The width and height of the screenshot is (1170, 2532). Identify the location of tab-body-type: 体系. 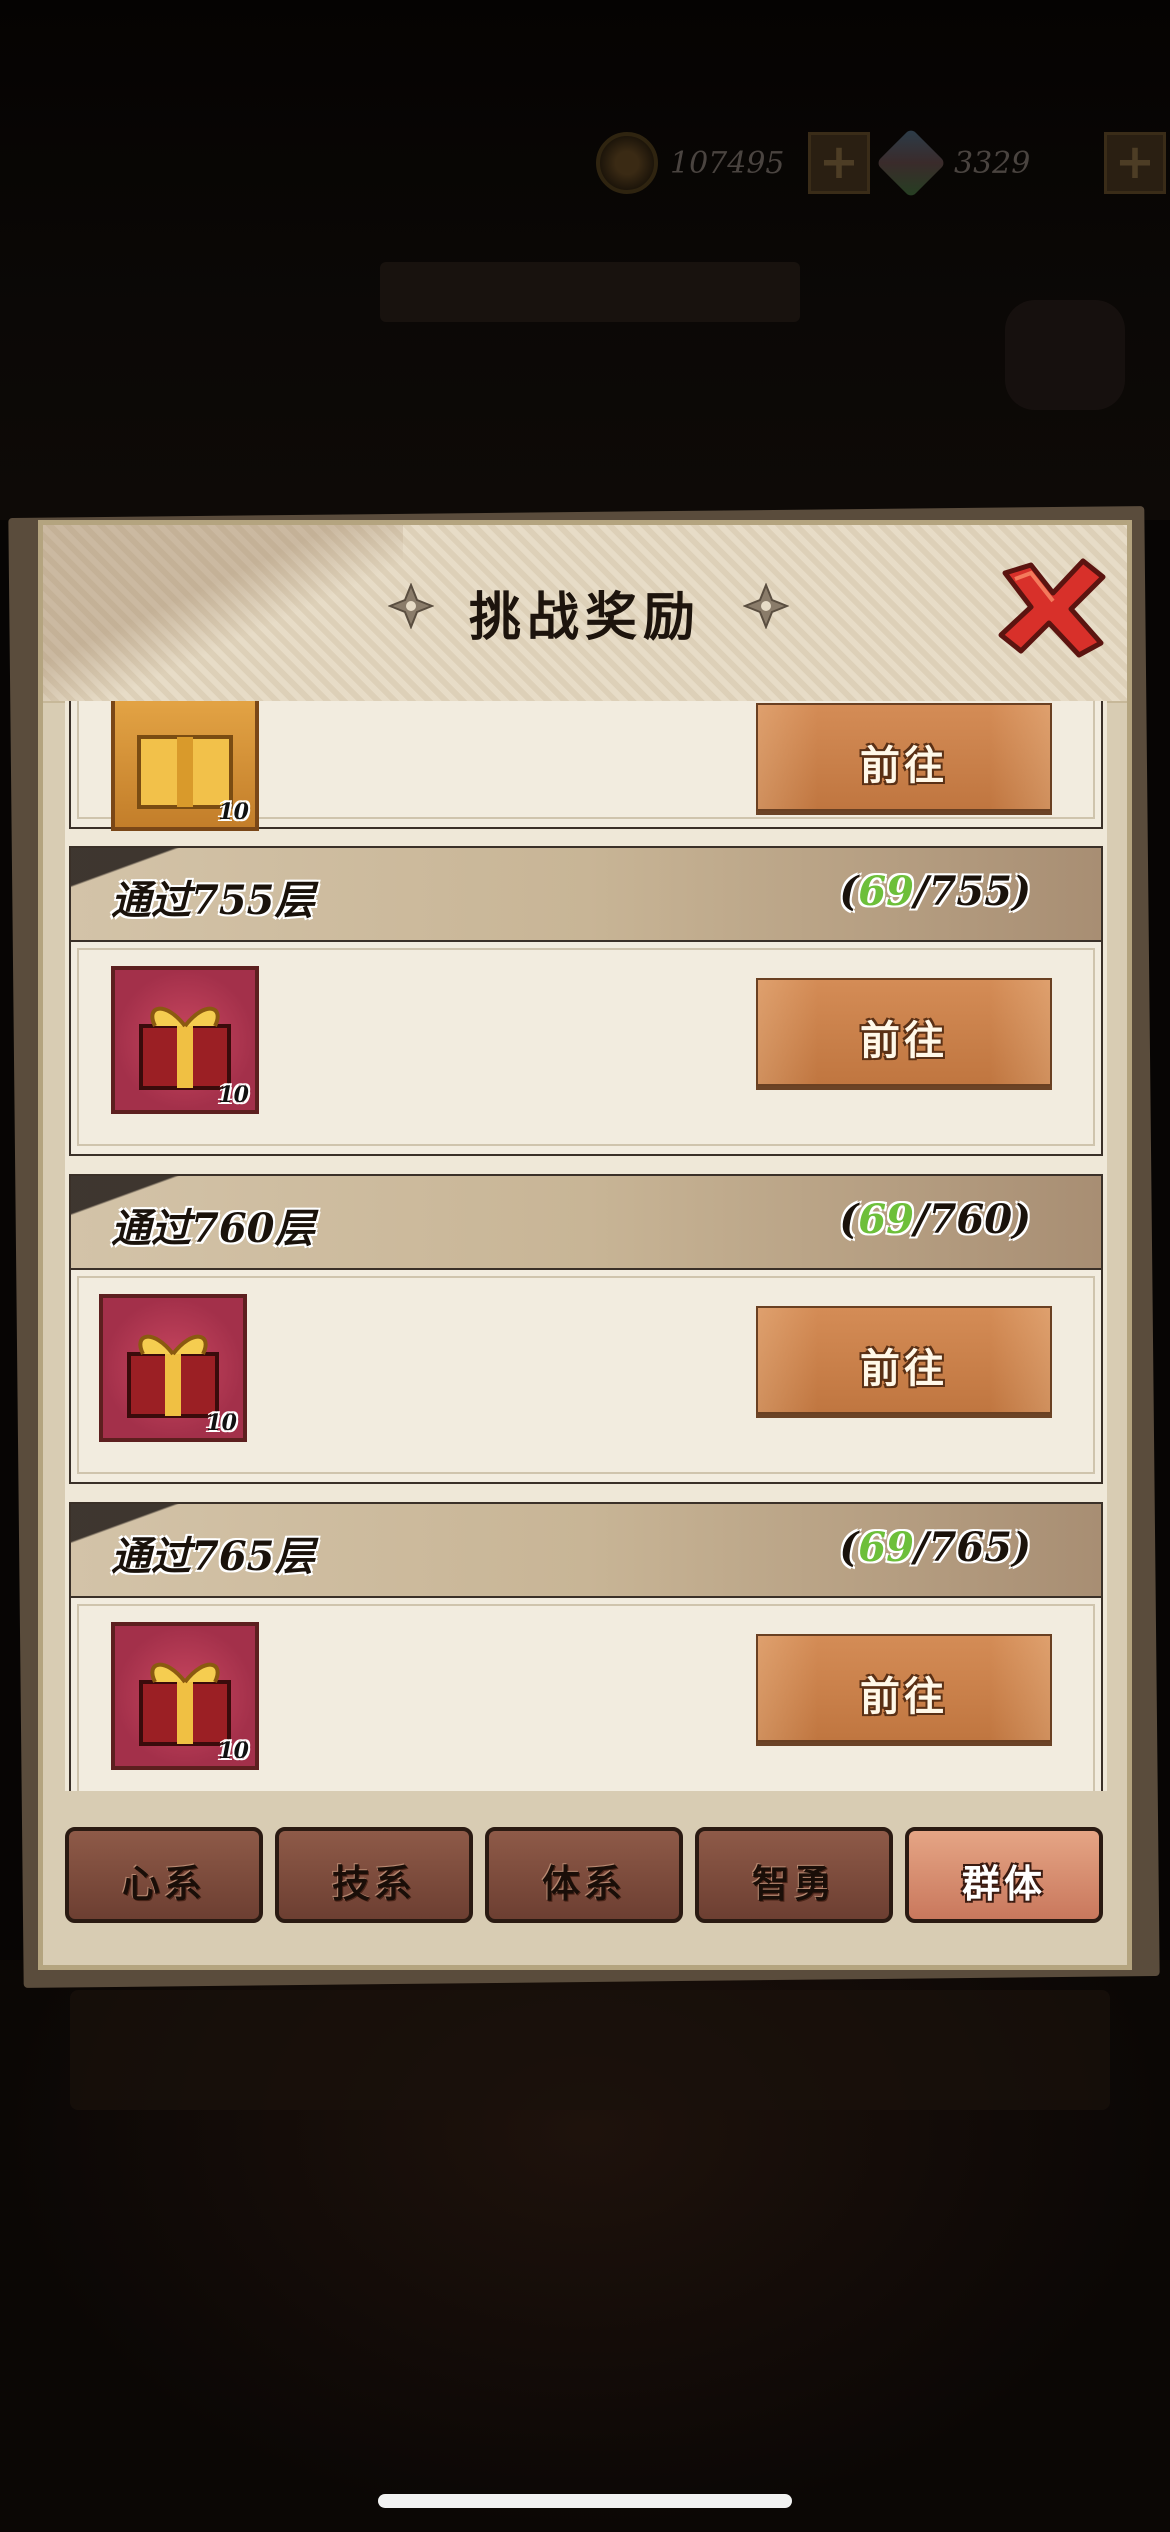
(584, 1875).